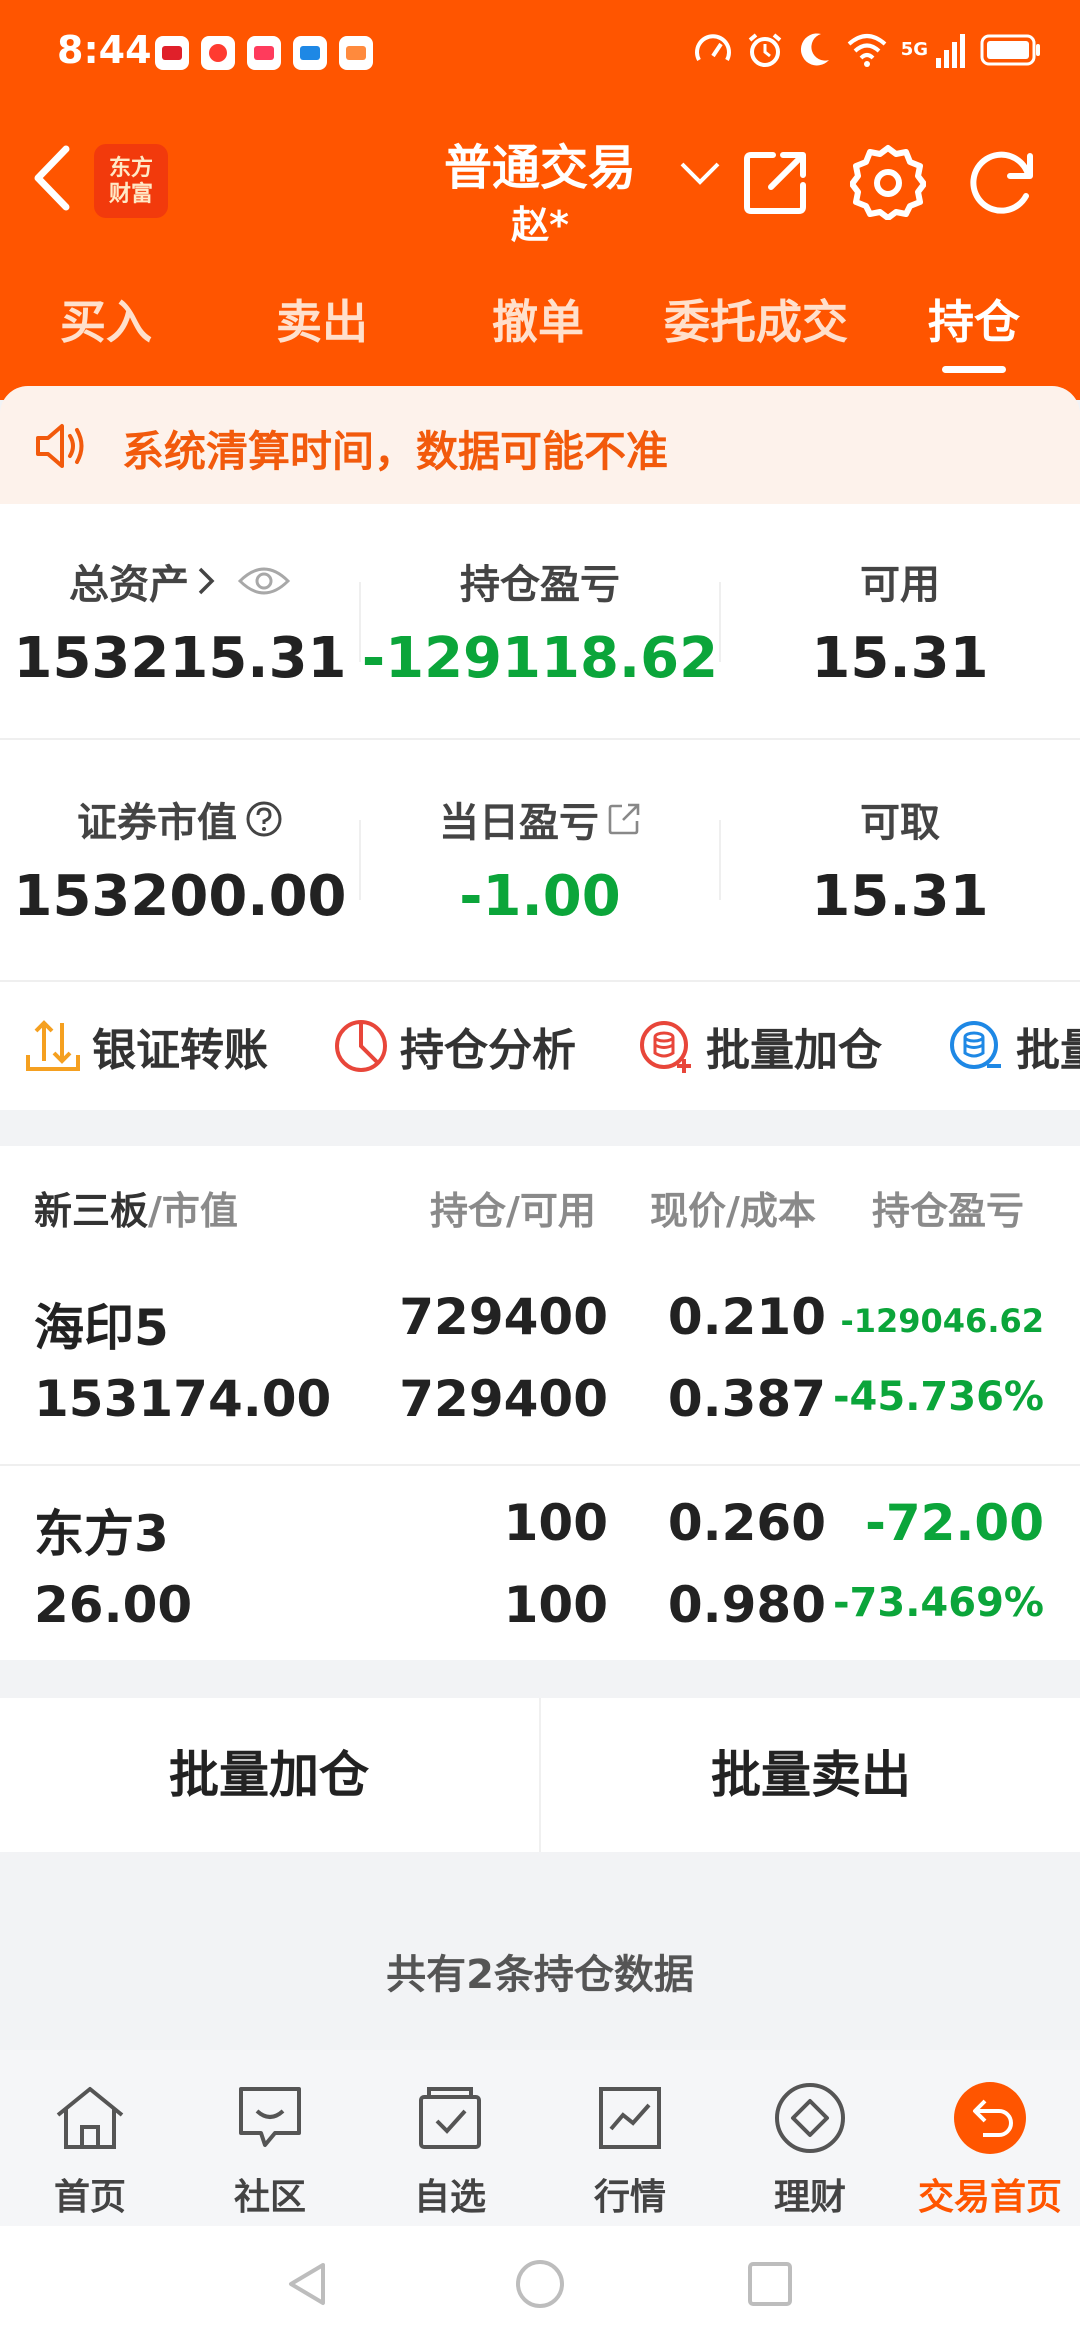 This screenshot has height=2340, width=1080. Describe the element at coordinates (264, 819) in the screenshot. I see `help-icon` at that location.